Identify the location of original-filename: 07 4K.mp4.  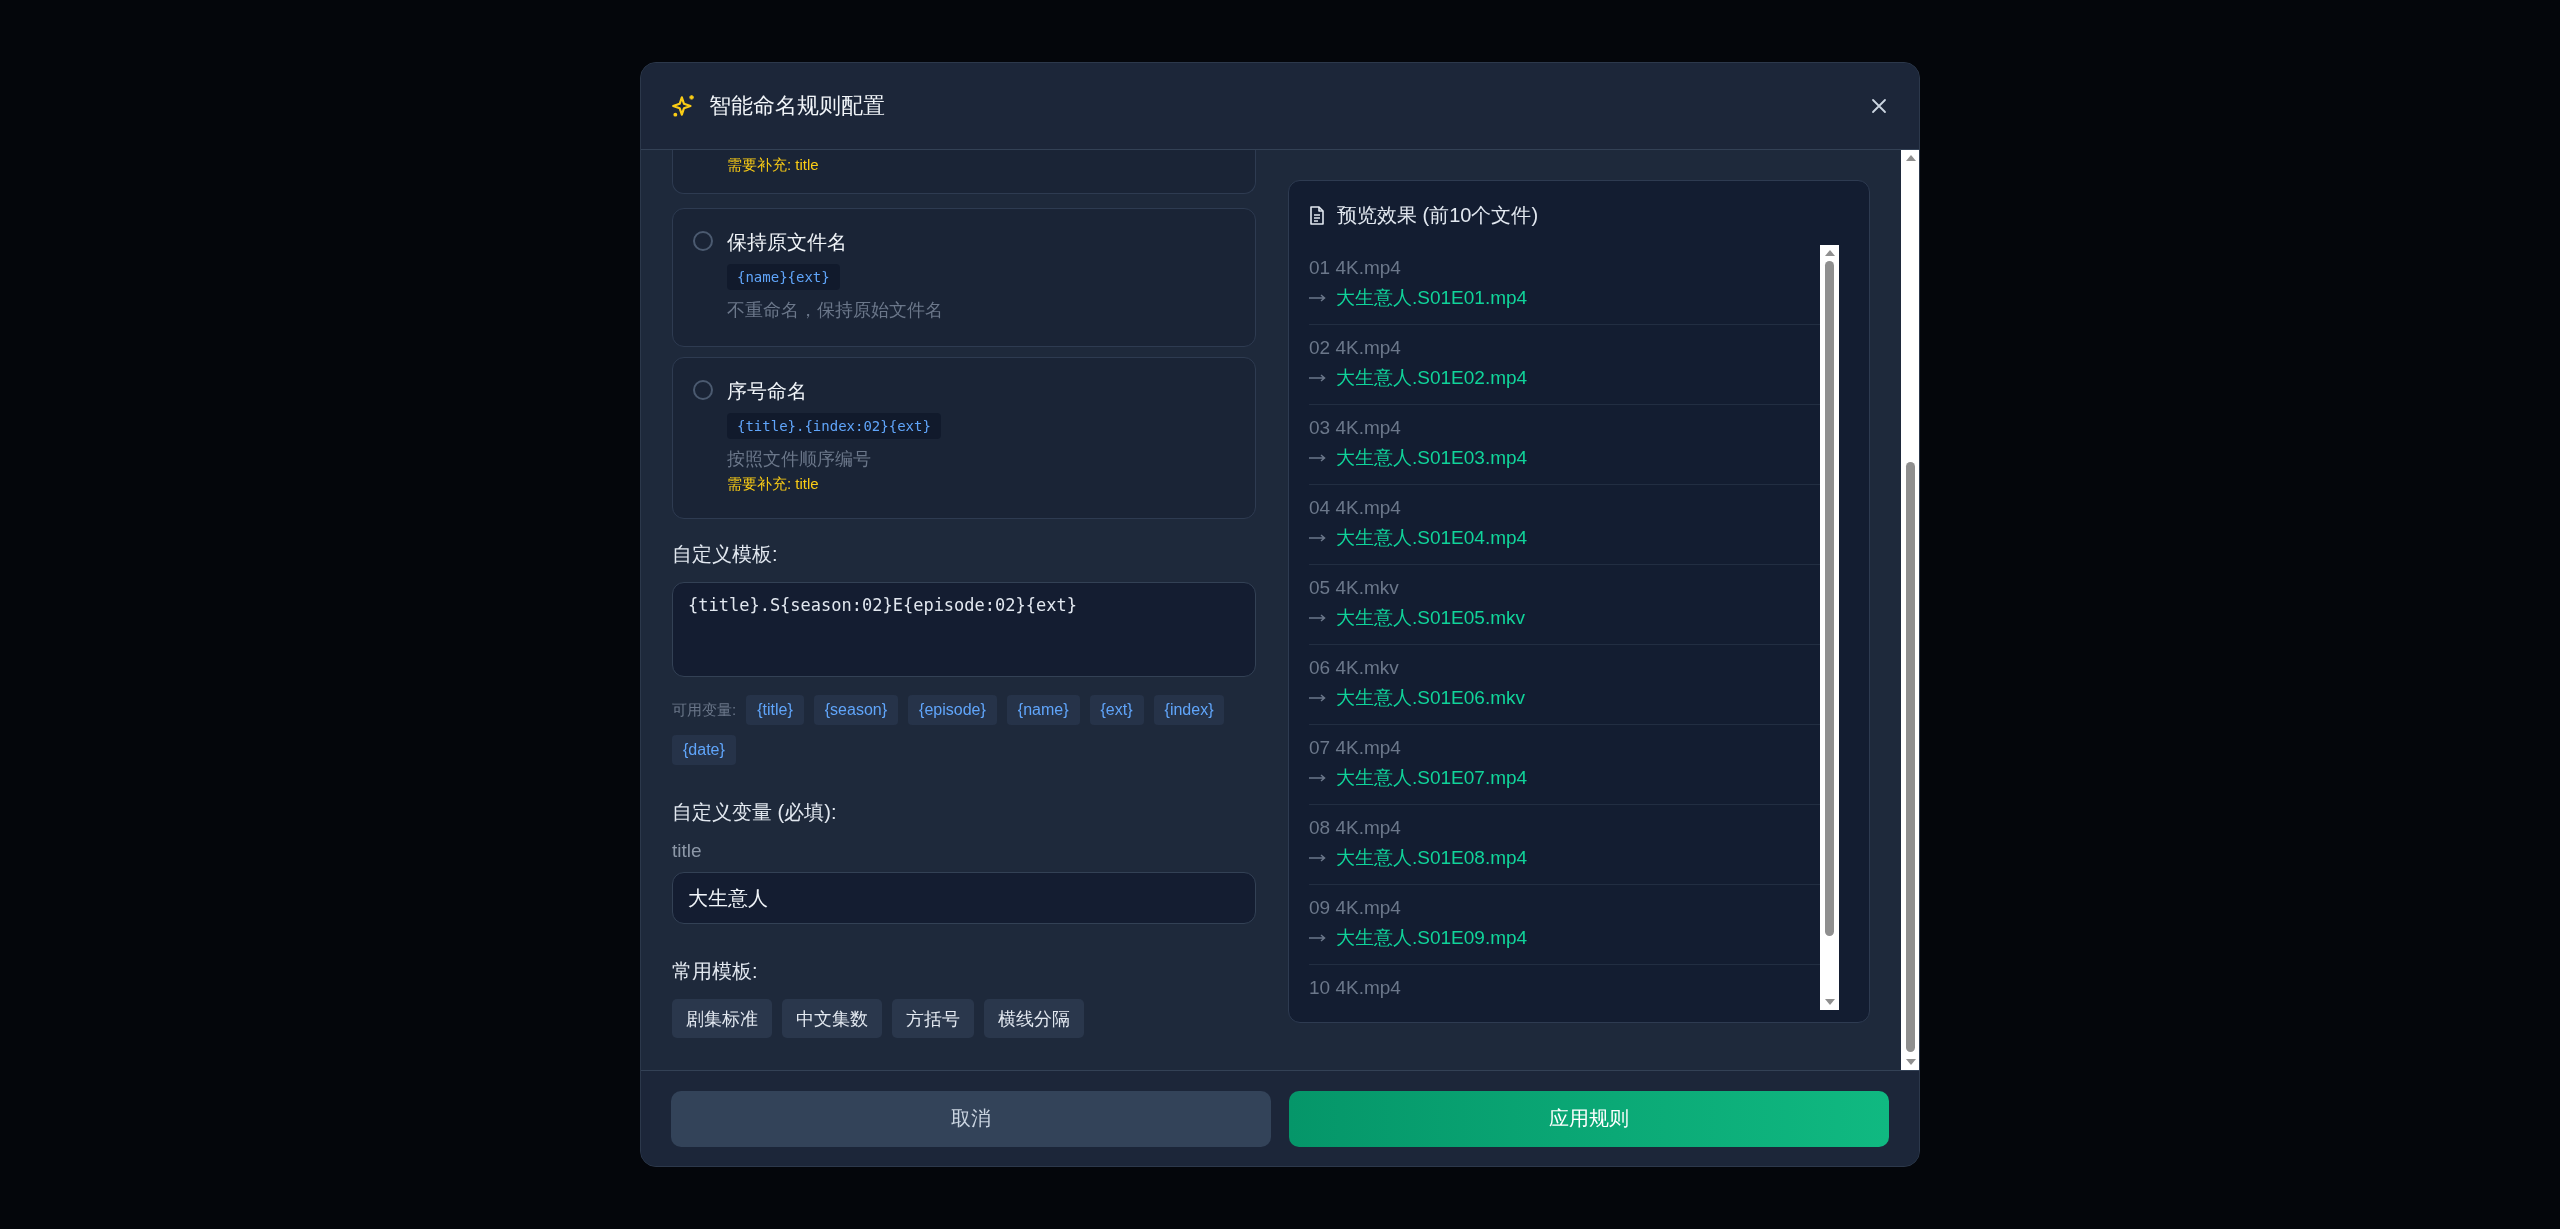
(1355, 748).